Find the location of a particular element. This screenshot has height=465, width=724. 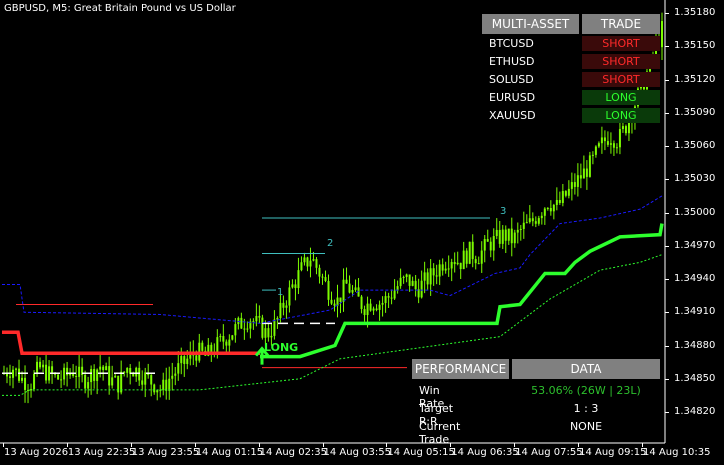

time-tick-label: 14 Aug 09:15 is located at coordinates (613, 452).